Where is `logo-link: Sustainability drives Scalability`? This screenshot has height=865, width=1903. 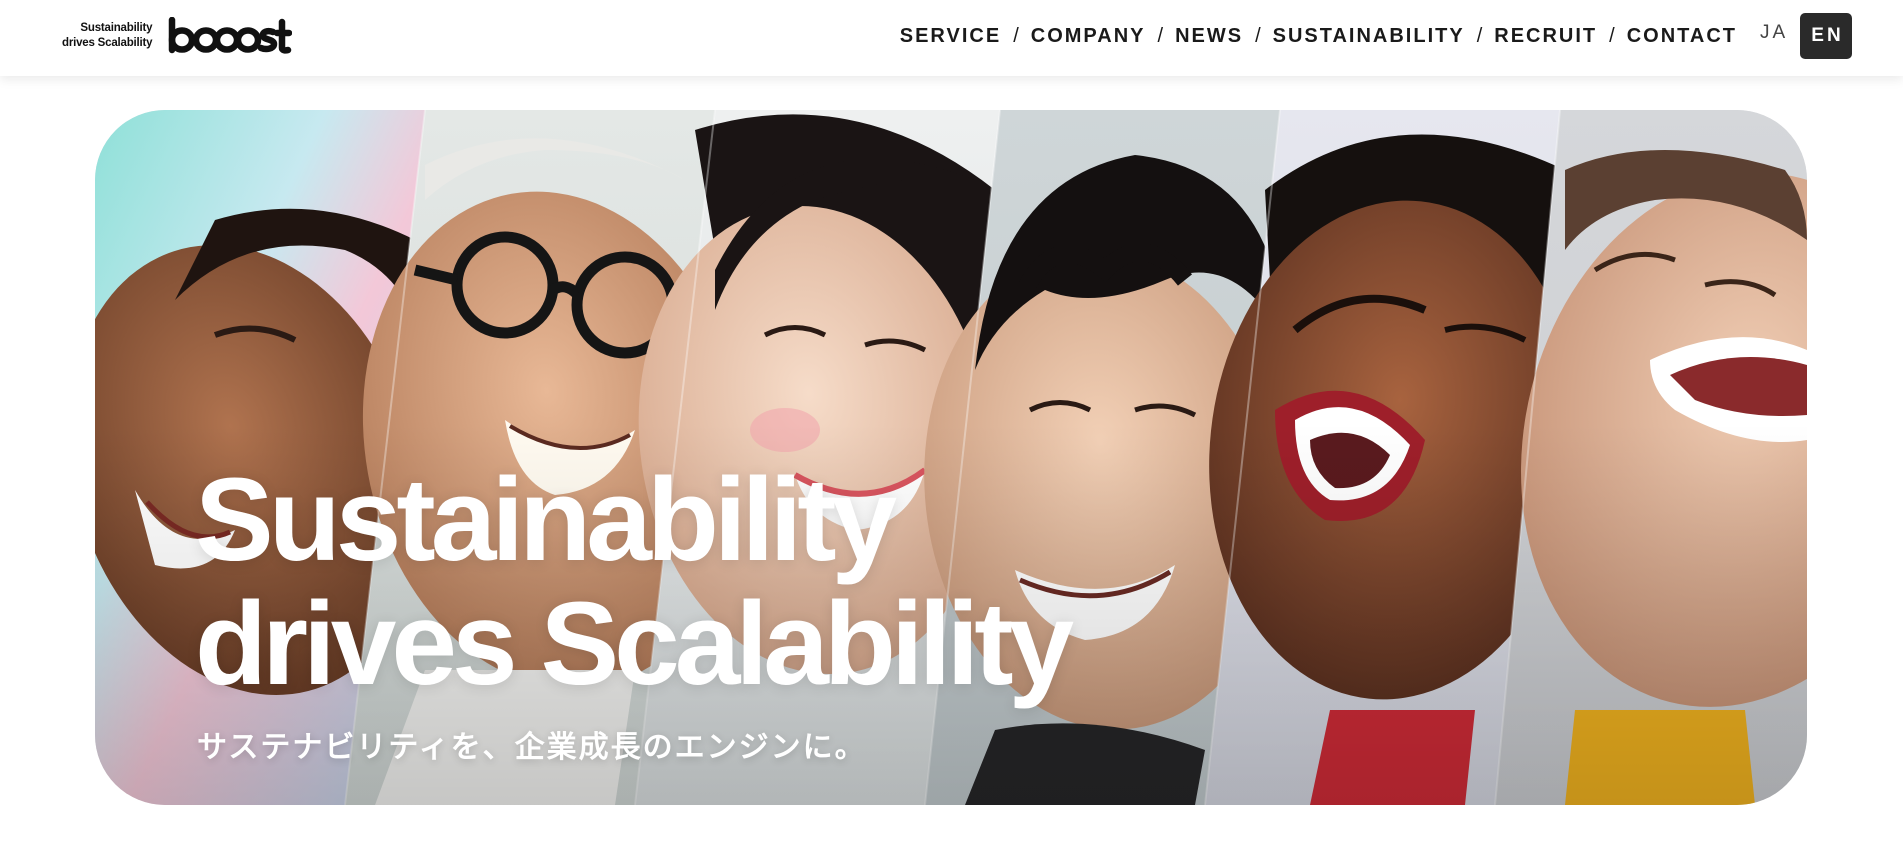 logo-link: Sustainability drives Scalability is located at coordinates (177, 36).